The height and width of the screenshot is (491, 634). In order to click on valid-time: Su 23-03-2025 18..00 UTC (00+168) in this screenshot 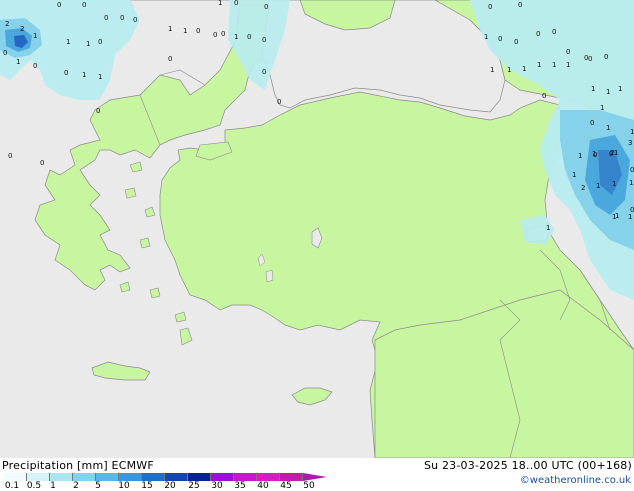, I will do `click(527, 465)`.